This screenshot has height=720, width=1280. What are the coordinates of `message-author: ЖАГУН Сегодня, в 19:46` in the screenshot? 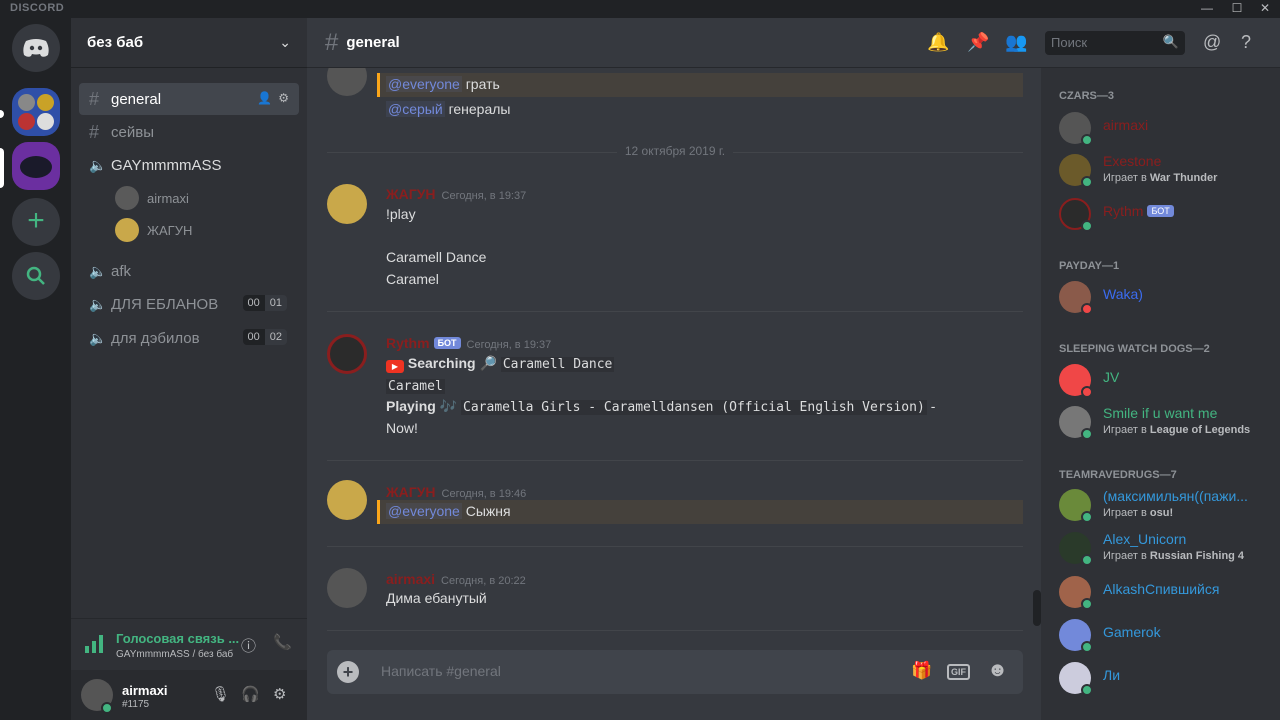 It's located at (456, 492).